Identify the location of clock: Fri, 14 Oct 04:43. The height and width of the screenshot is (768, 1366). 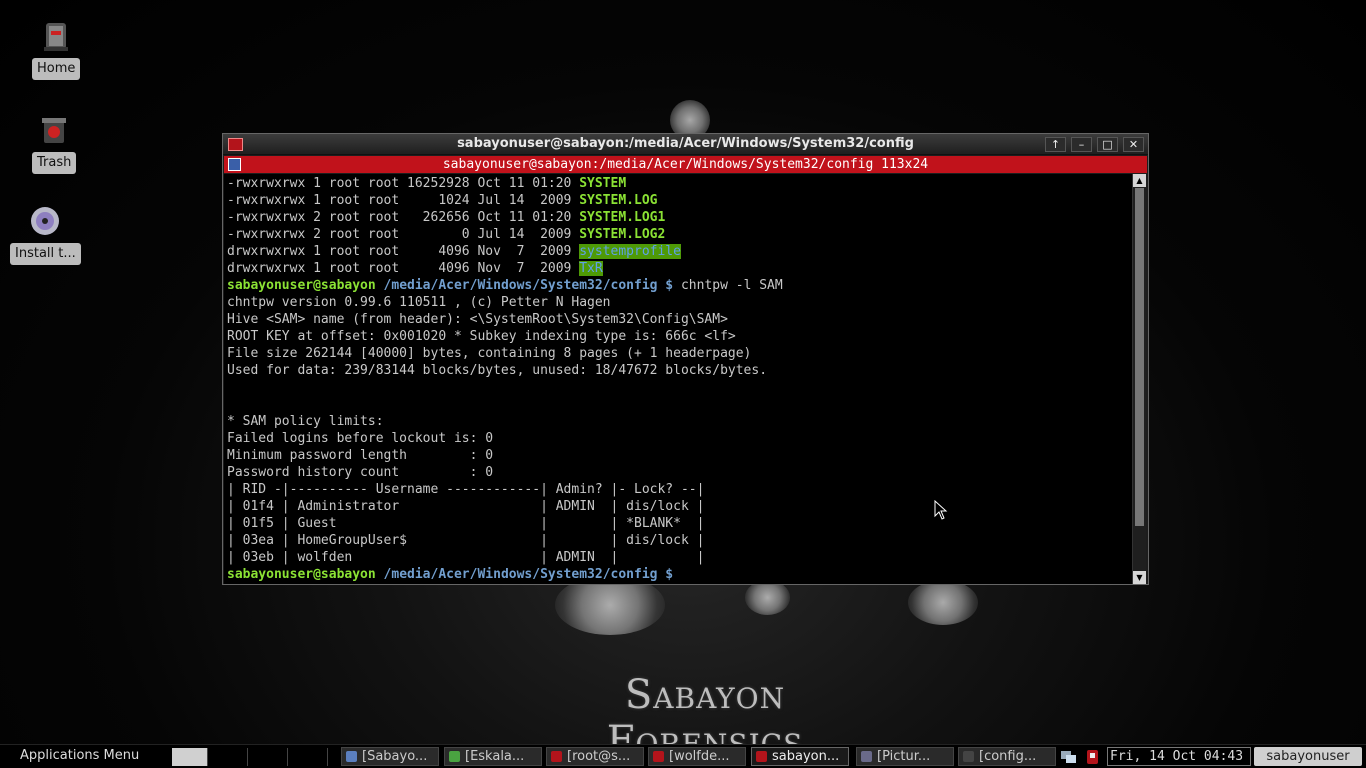
(1179, 756).